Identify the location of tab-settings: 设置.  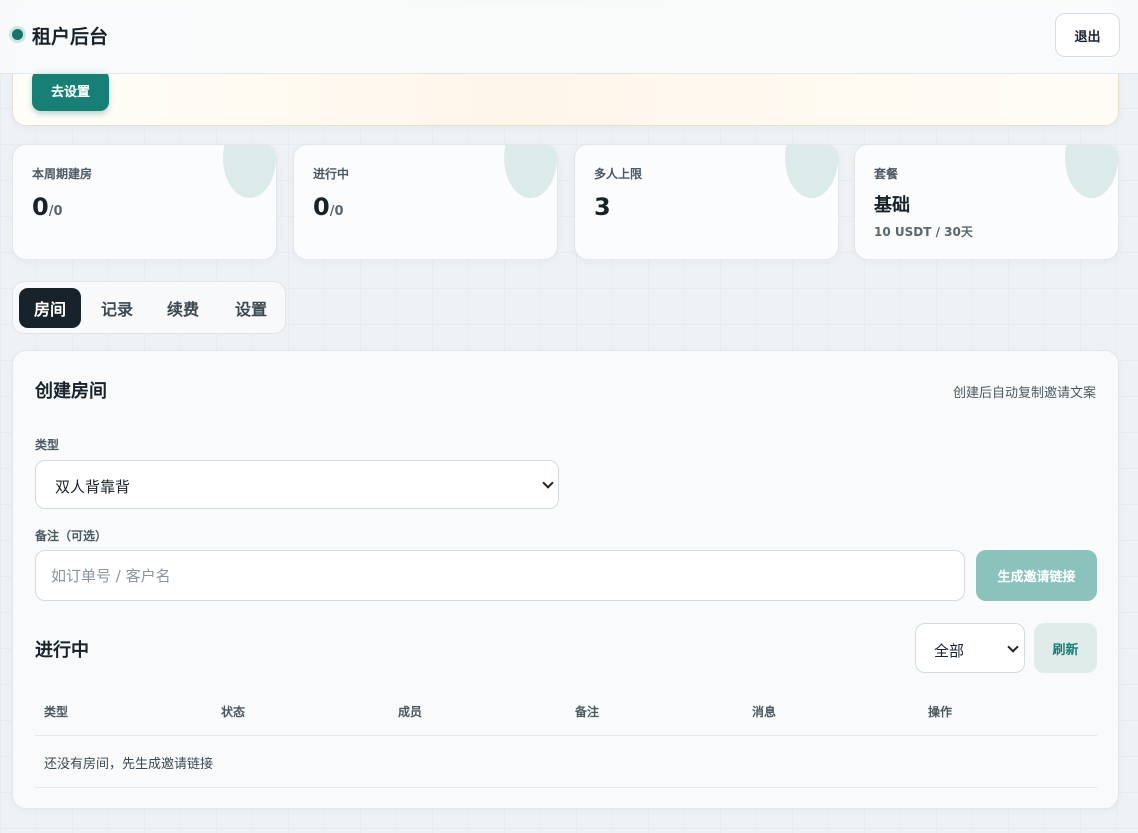
(251, 308).